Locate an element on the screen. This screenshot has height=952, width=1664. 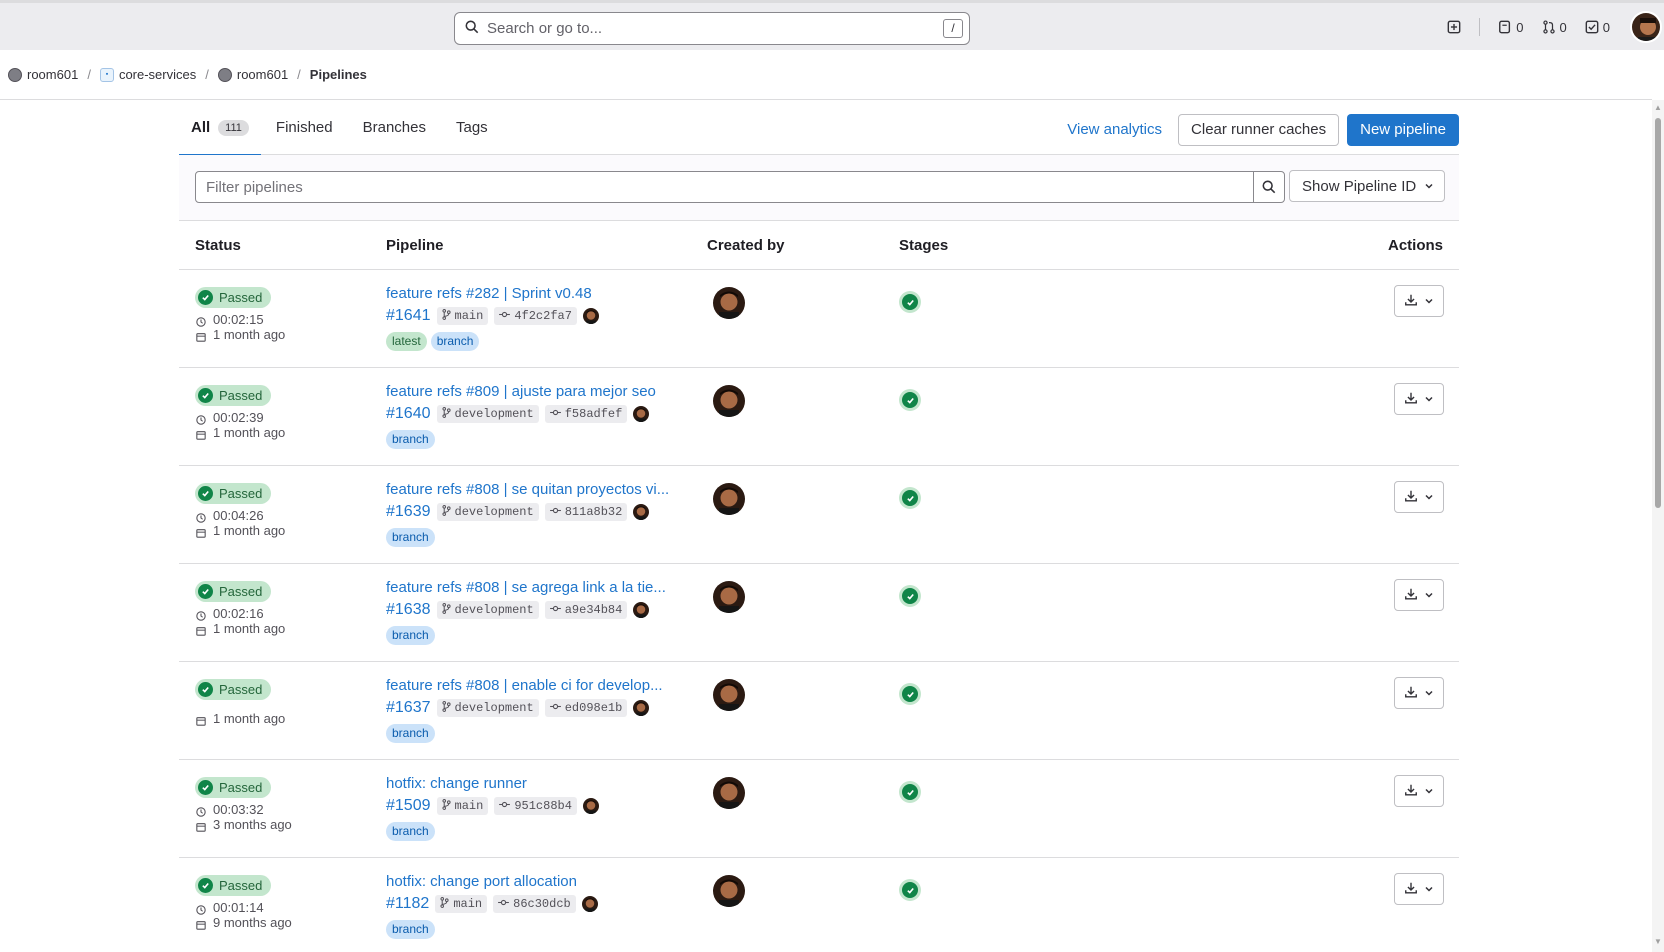
chevron-down-icon is located at coordinates (1429, 399).